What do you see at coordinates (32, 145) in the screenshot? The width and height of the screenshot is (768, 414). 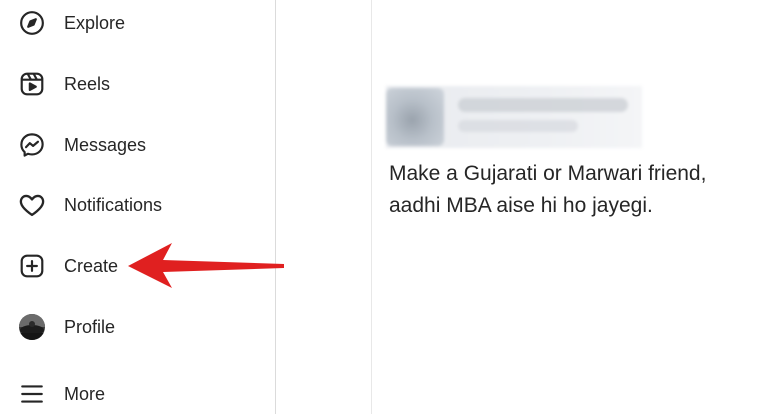 I see `messenger-icon` at bounding box center [32, 145].